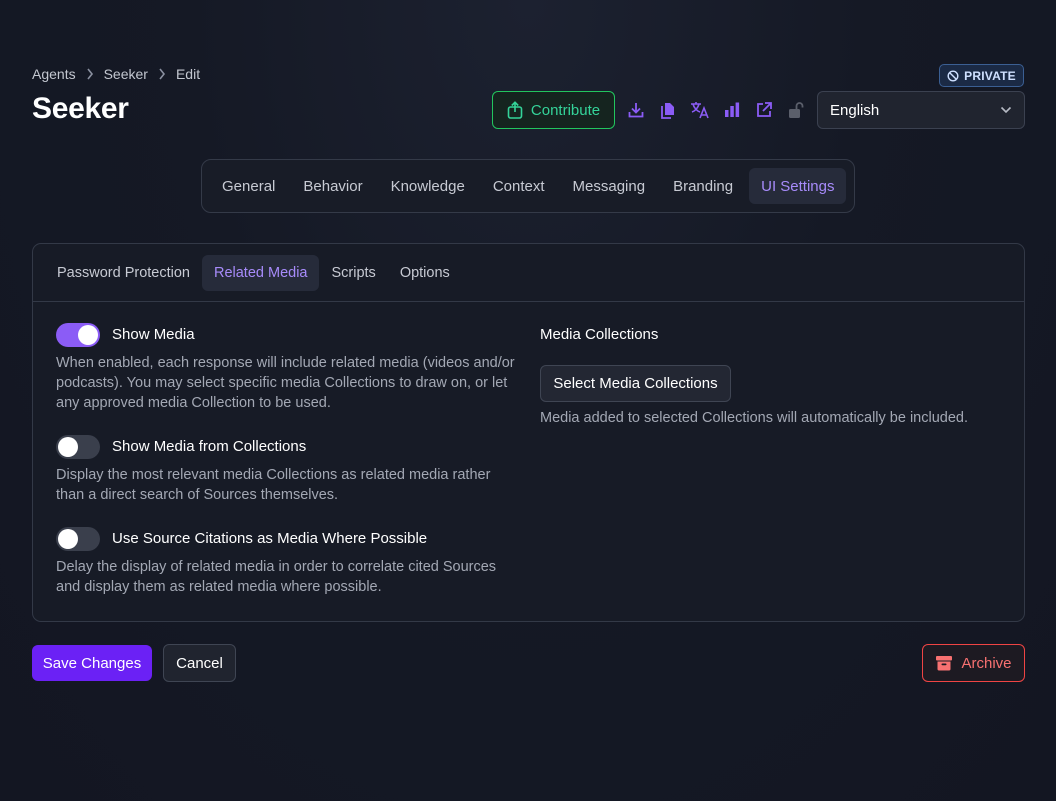 This screenshot has height=801, width=1056. Describe the element at coordinates (986, 663) in the screenshot. I see `archive-label: Archive` at that location.